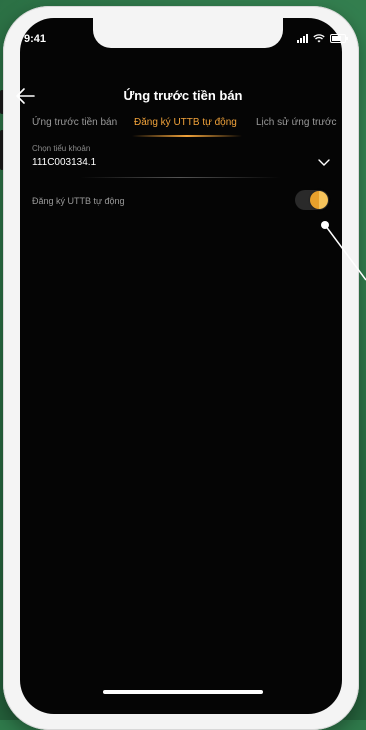  I want to click on tab-history: Lịch sử ứng trước, so click(296, 122).